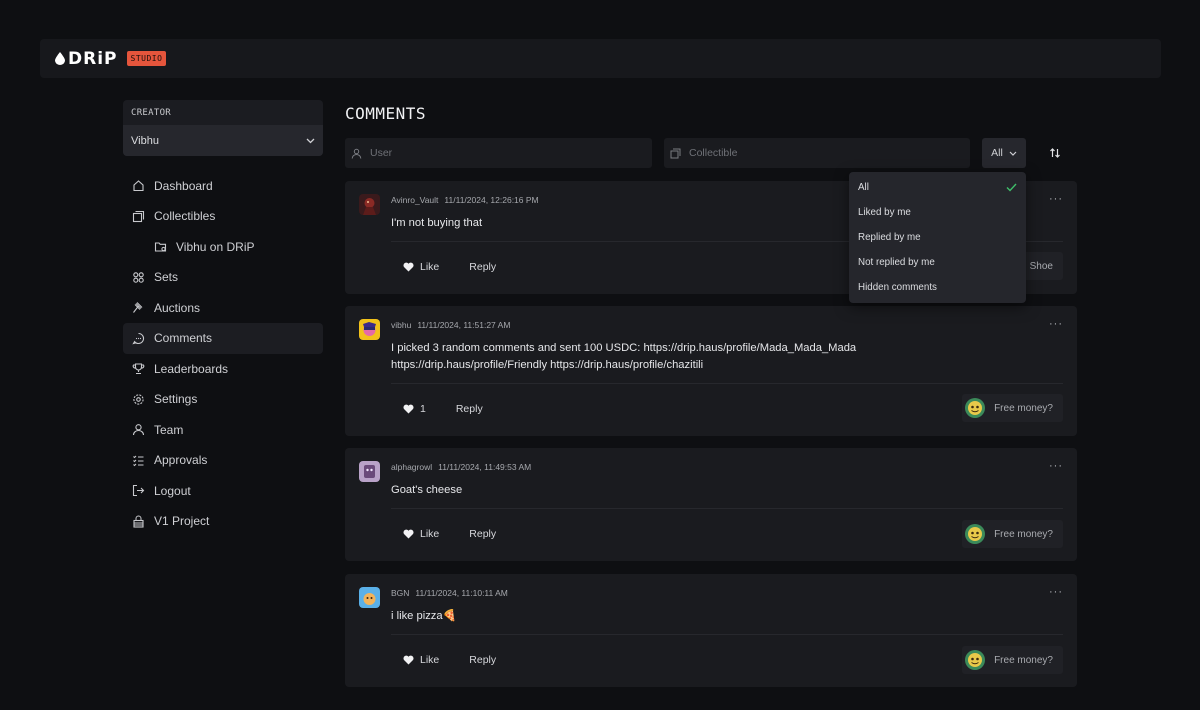  I want to click on collectible-chip: Shoe, so click(1041, 266).